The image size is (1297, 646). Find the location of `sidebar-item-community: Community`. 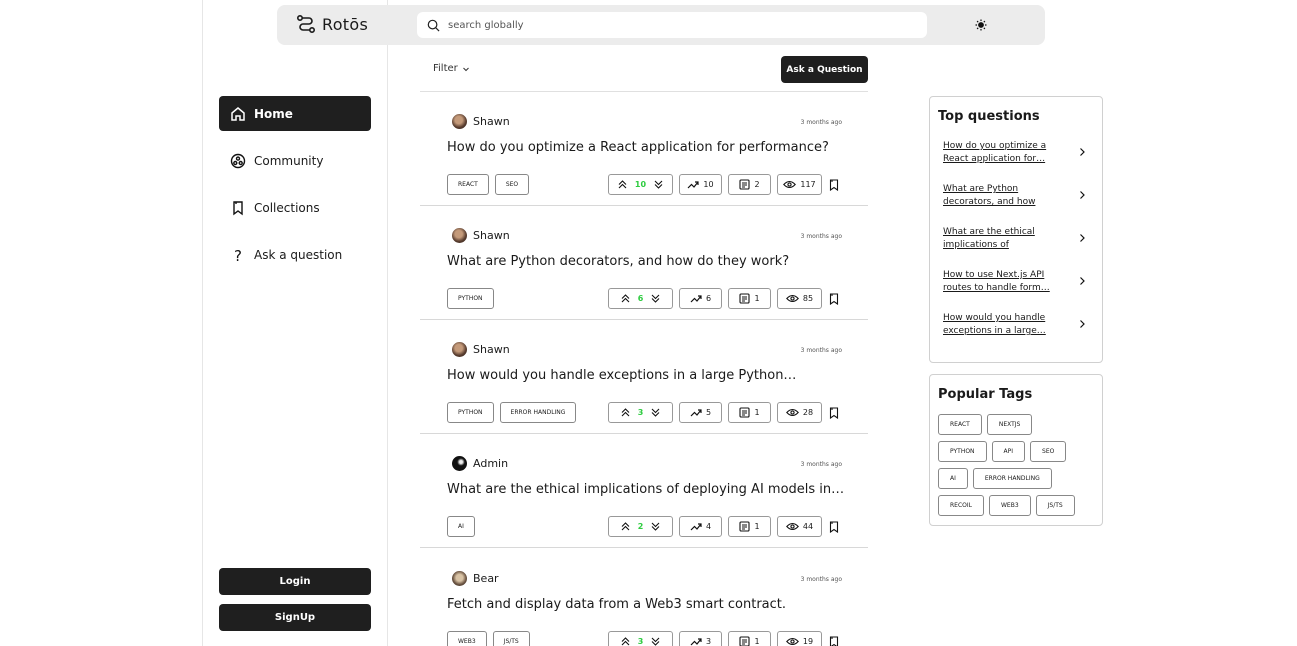

sidebar-item-community: Community is located at coordinates (295, 160).